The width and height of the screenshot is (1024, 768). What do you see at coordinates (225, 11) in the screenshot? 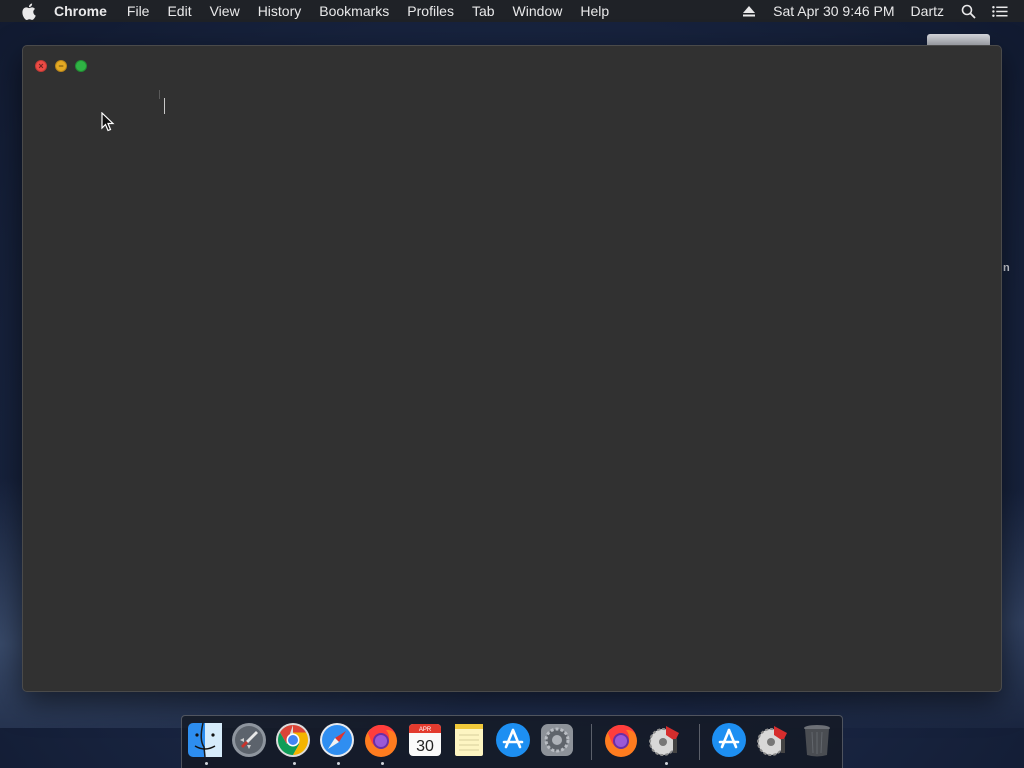
I see `menu-view: View` at bounding box center [225, 11].